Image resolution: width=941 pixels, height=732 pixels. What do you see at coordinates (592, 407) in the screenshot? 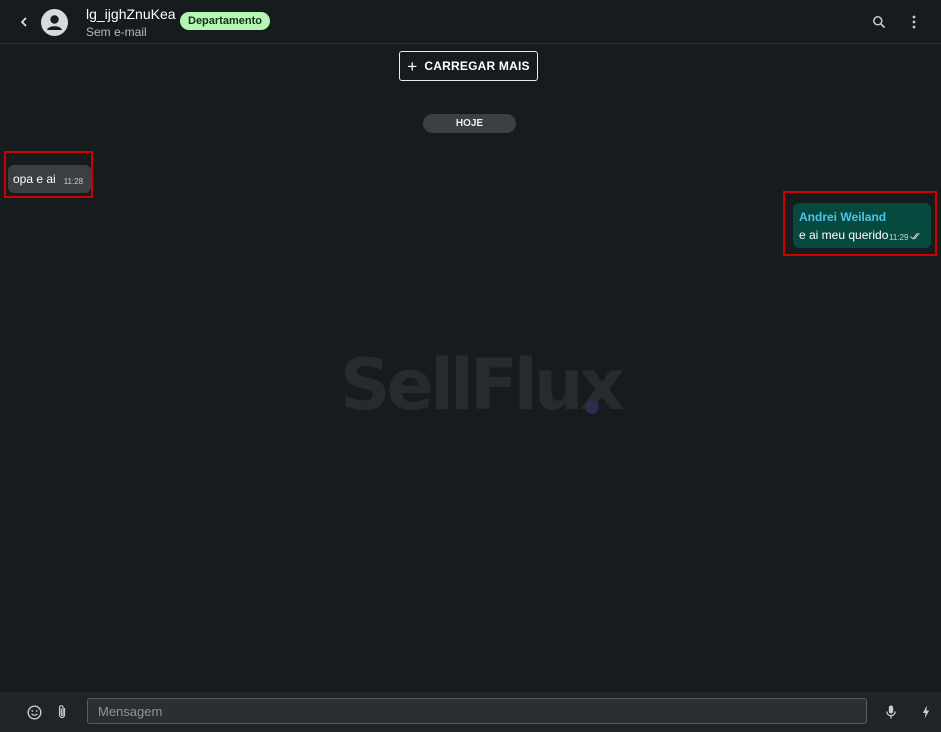
I see `watermark-dot` at bounding box center [592, 407].